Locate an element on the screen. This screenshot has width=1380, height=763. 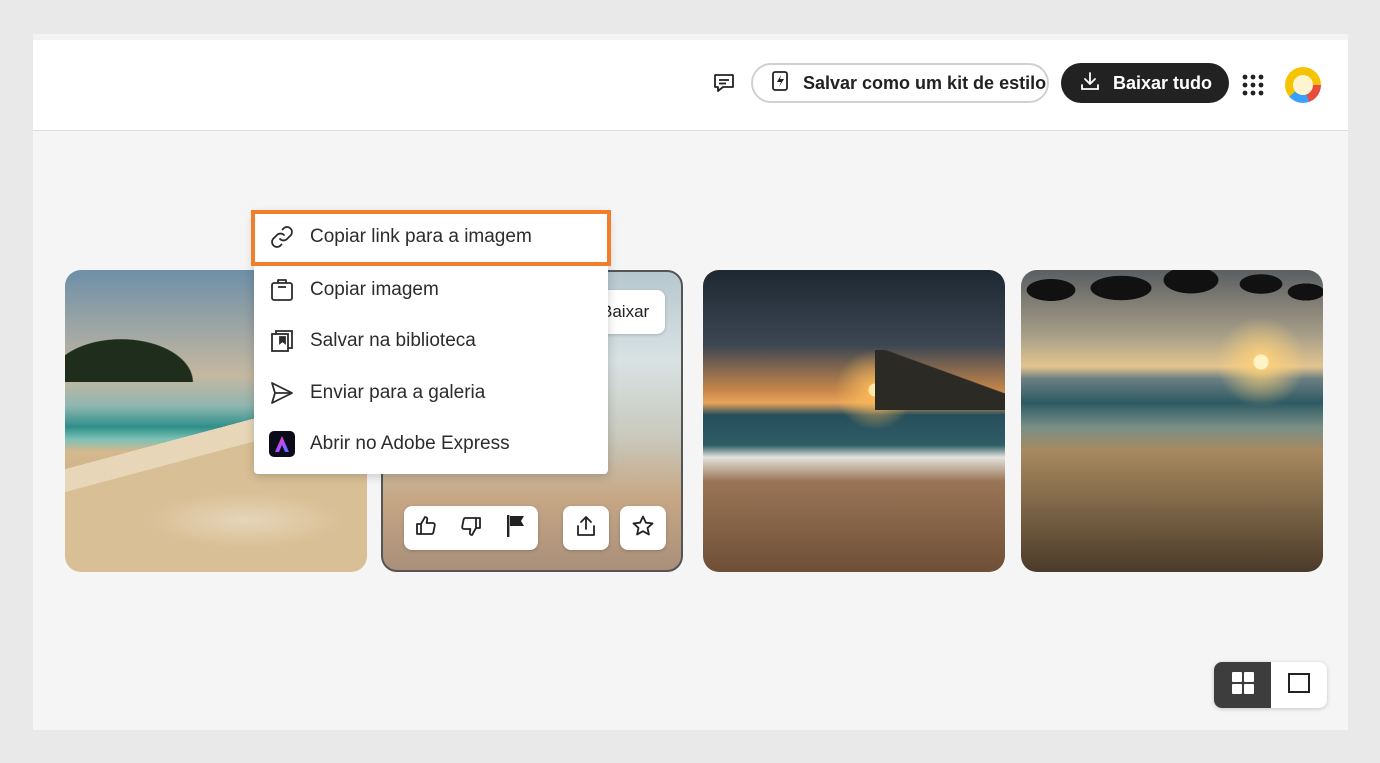
feedback-button is located at coordinates (724, 85).